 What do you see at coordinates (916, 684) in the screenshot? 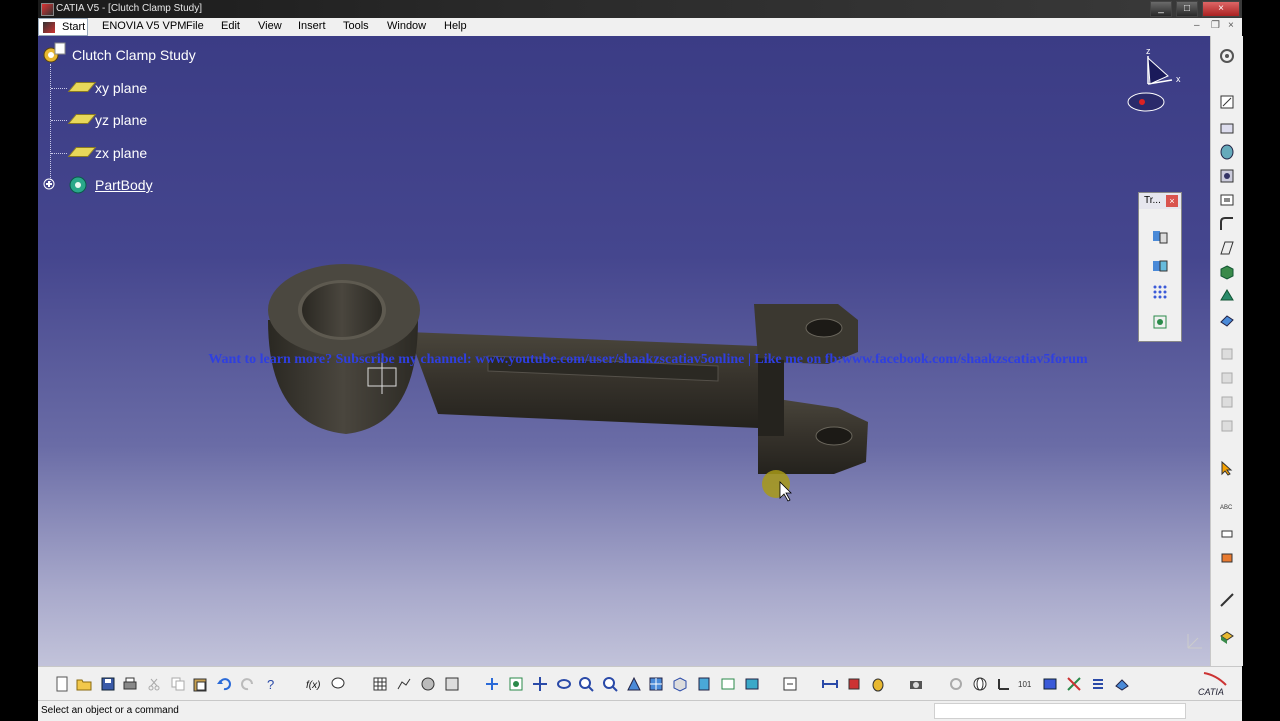
I see `capture-icon` at bounding box center [916, 684].